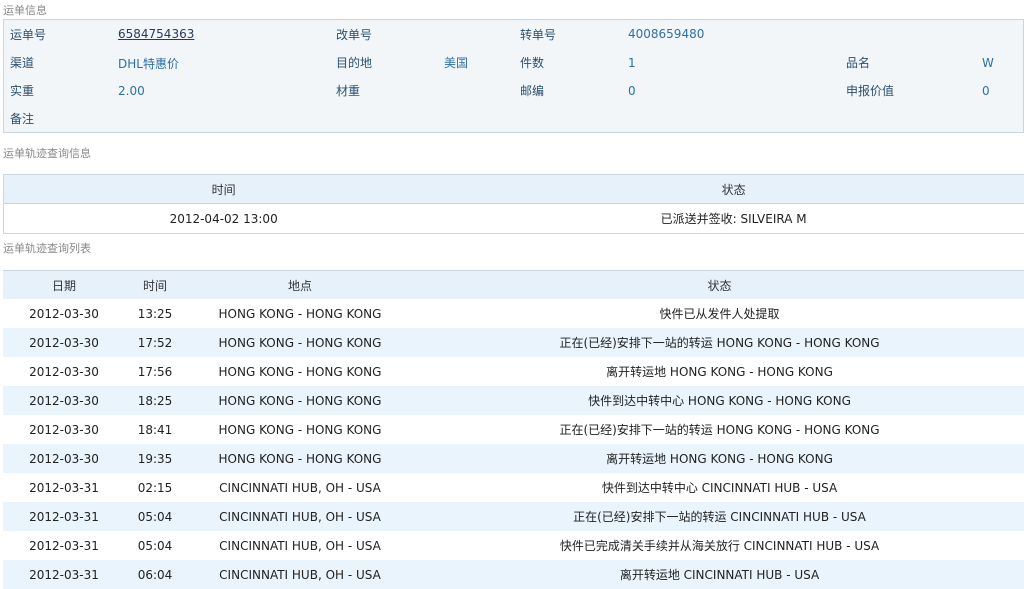  Describe the element at coordinates (156, 34) in the screenshot. I see `waybill-number-link: 6584754363` at that location.